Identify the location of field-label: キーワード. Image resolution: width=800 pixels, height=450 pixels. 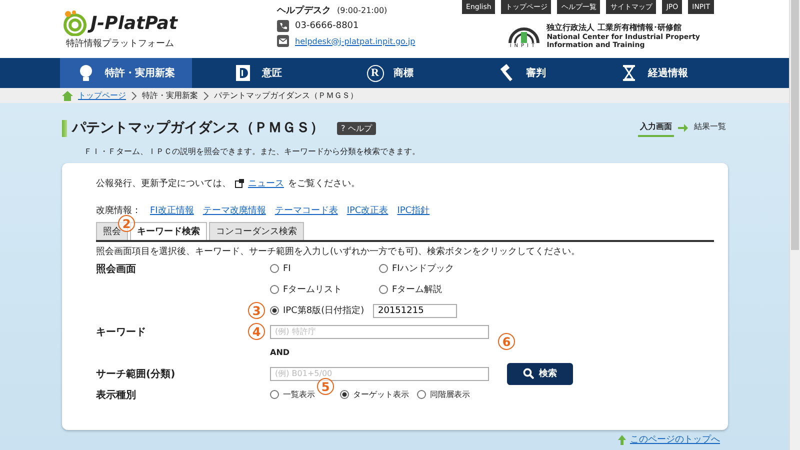
(121, 333).